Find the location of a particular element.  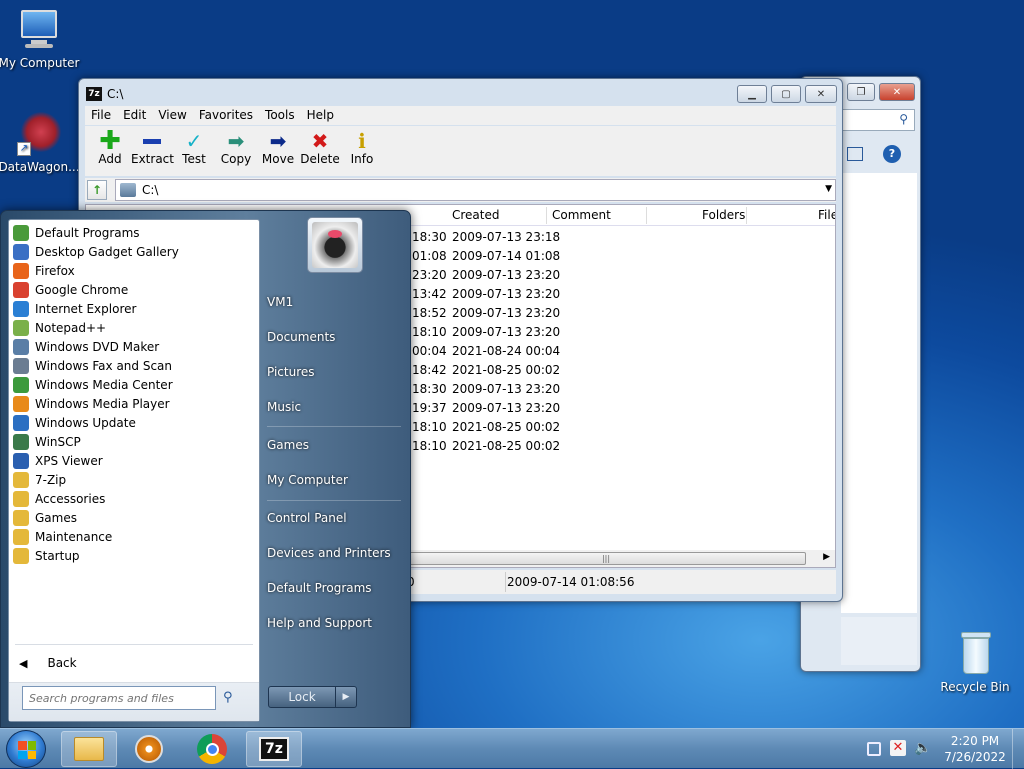

program-label: Windows Fax and Scan is located at coordinates (104, 365).